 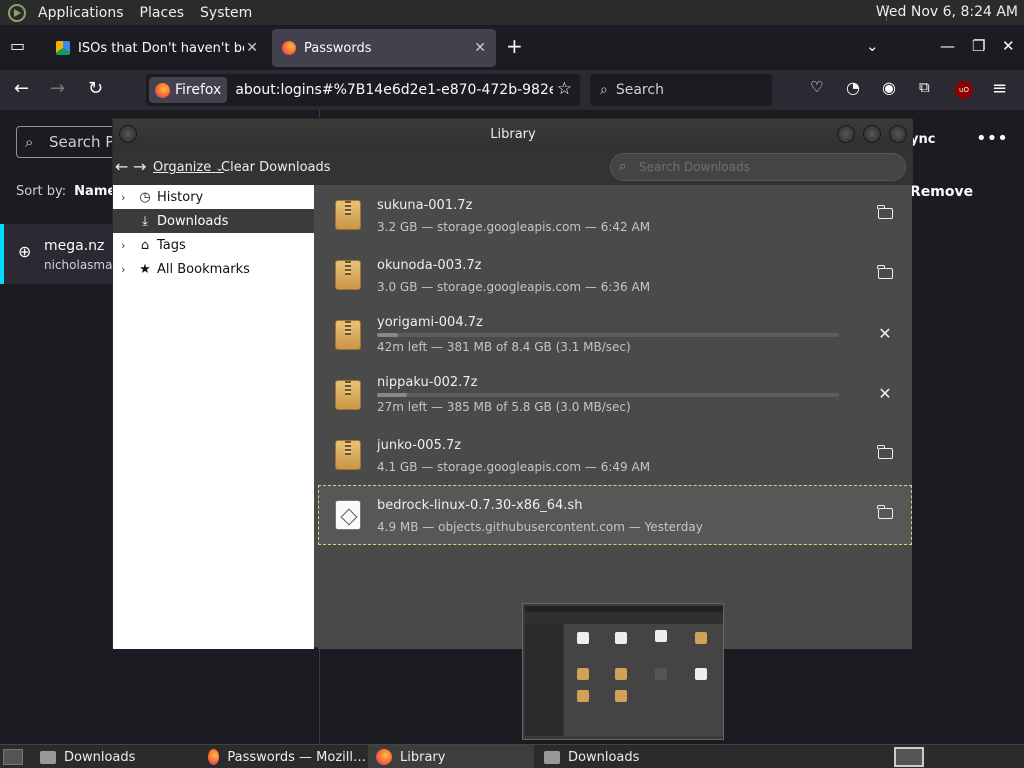 What do you see at coordinates (198, 90) in the screenshot?
I see `identity-label: Firefox` at bounding box center [198, 90].